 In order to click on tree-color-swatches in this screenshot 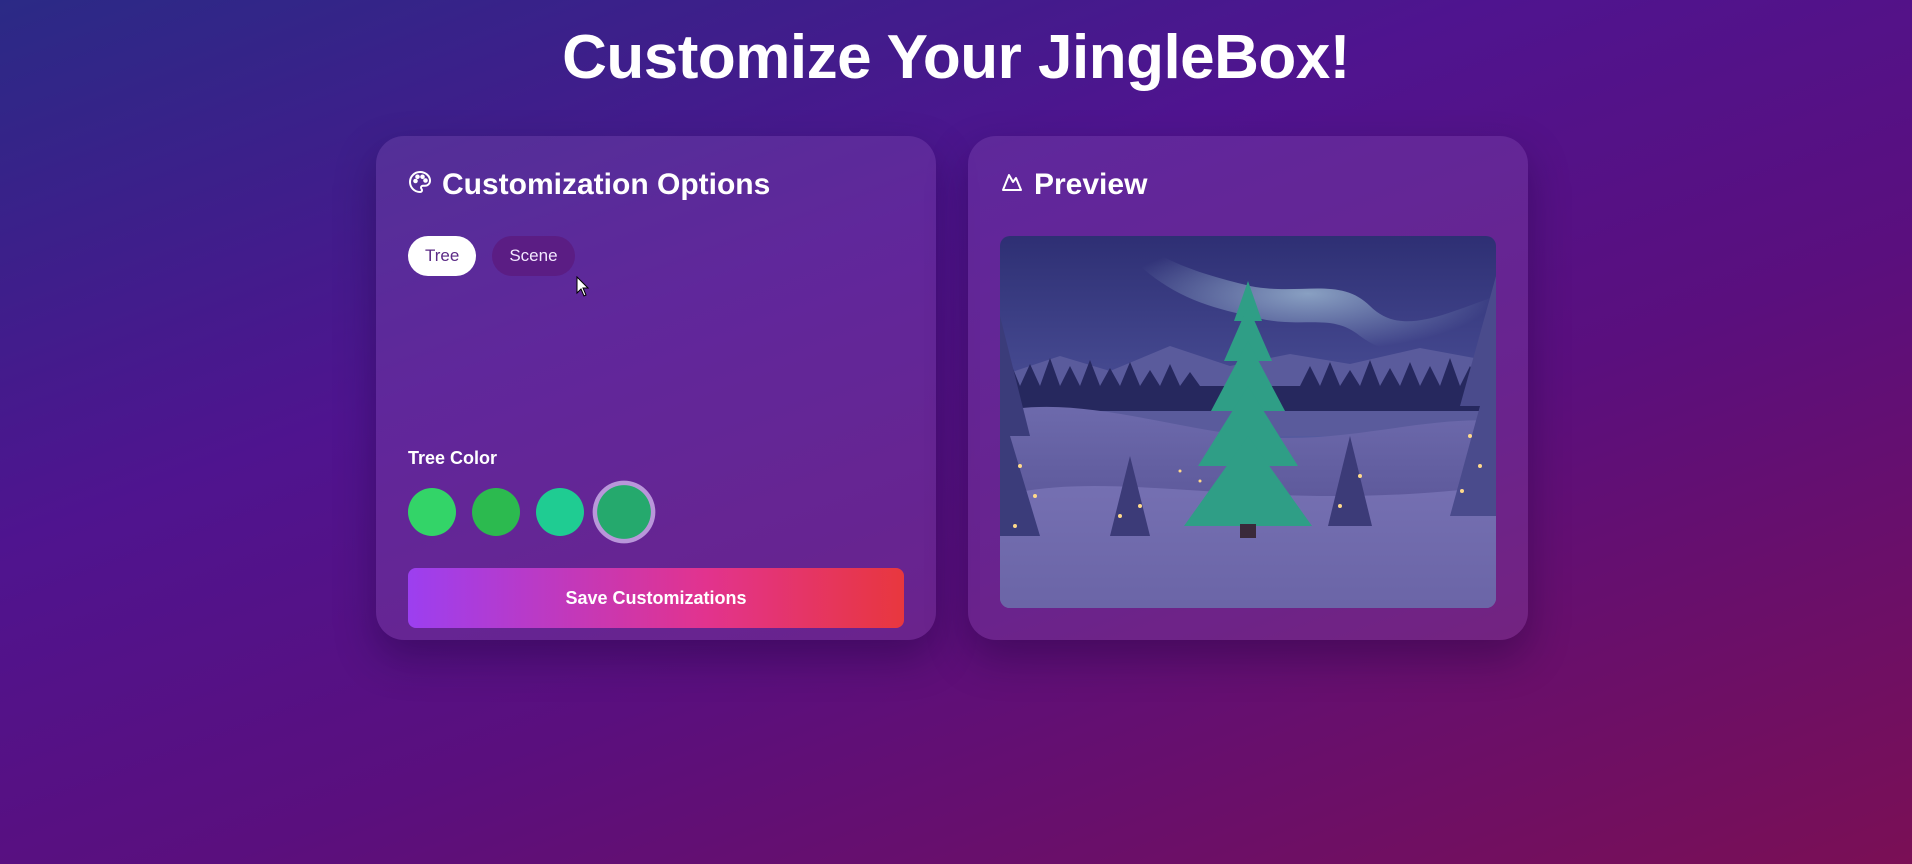, I will do `click(529, 512)`.